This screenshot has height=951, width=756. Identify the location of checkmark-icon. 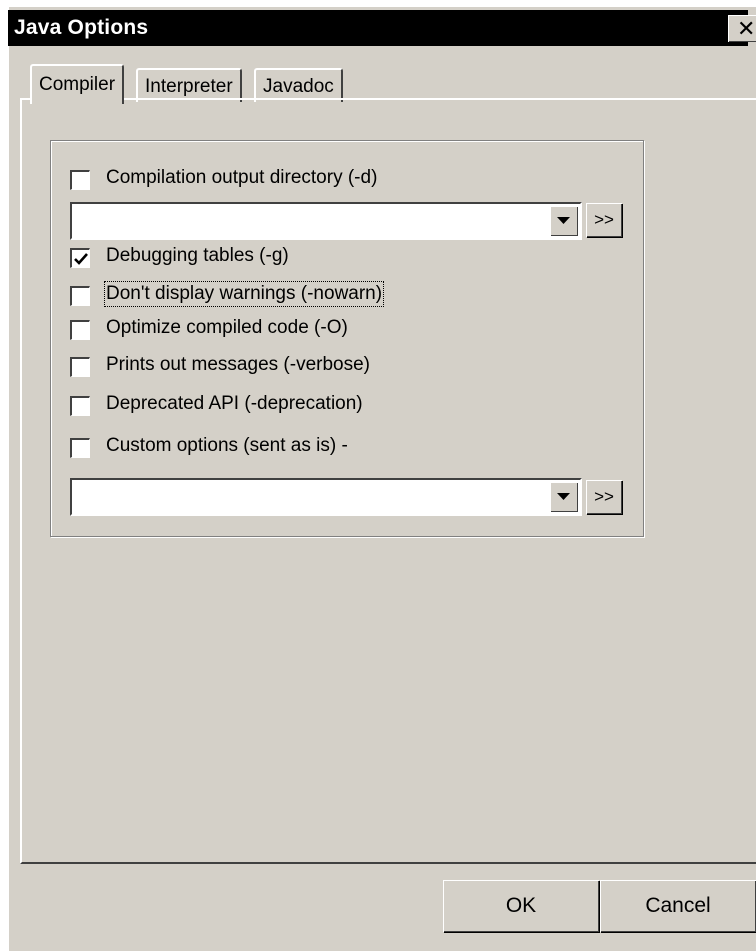
(81, 259).